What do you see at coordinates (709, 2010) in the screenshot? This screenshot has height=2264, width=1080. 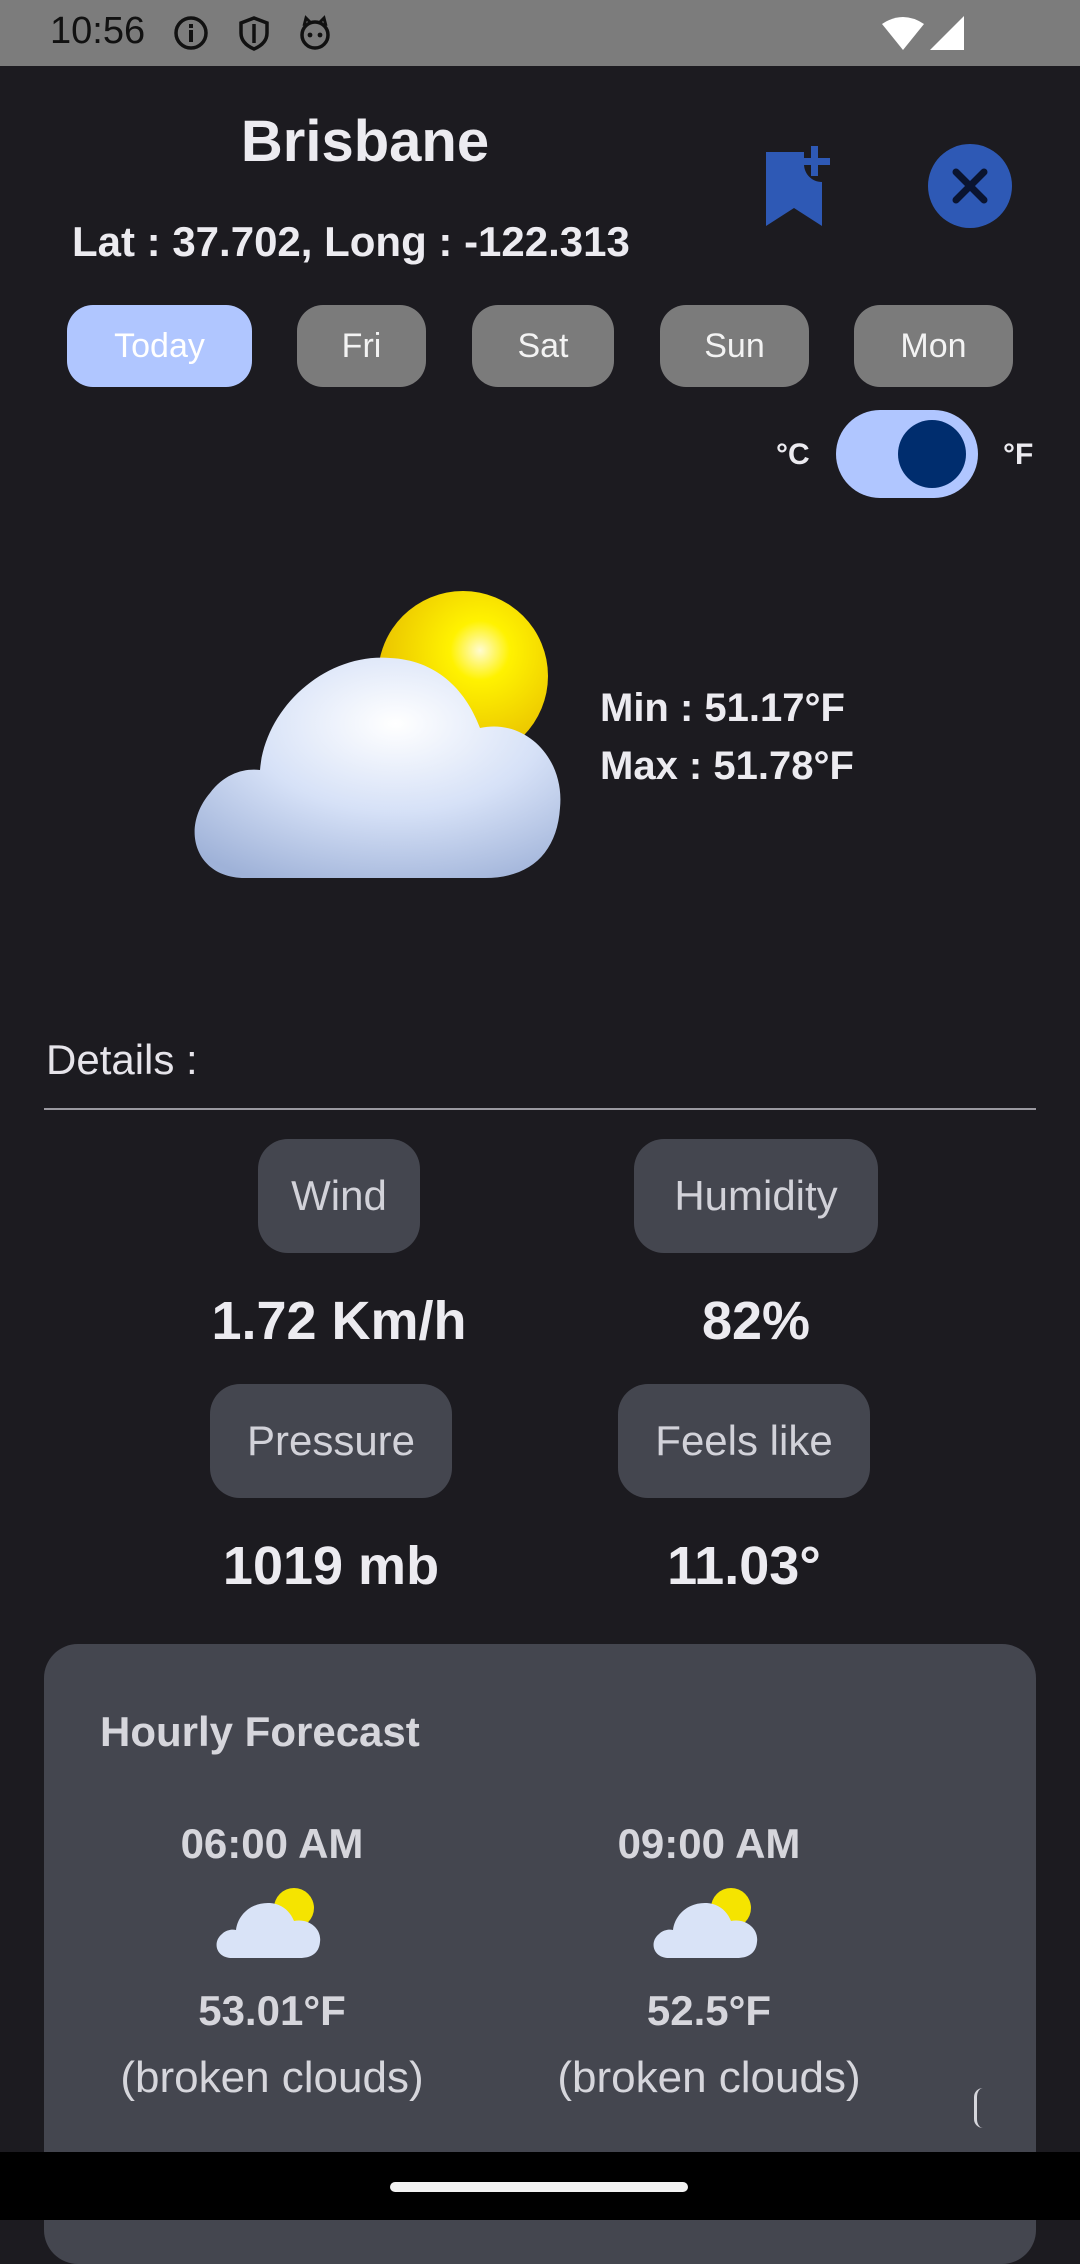 I see `hour-temp: 52.5°F` at bounding box center [709, 2010].